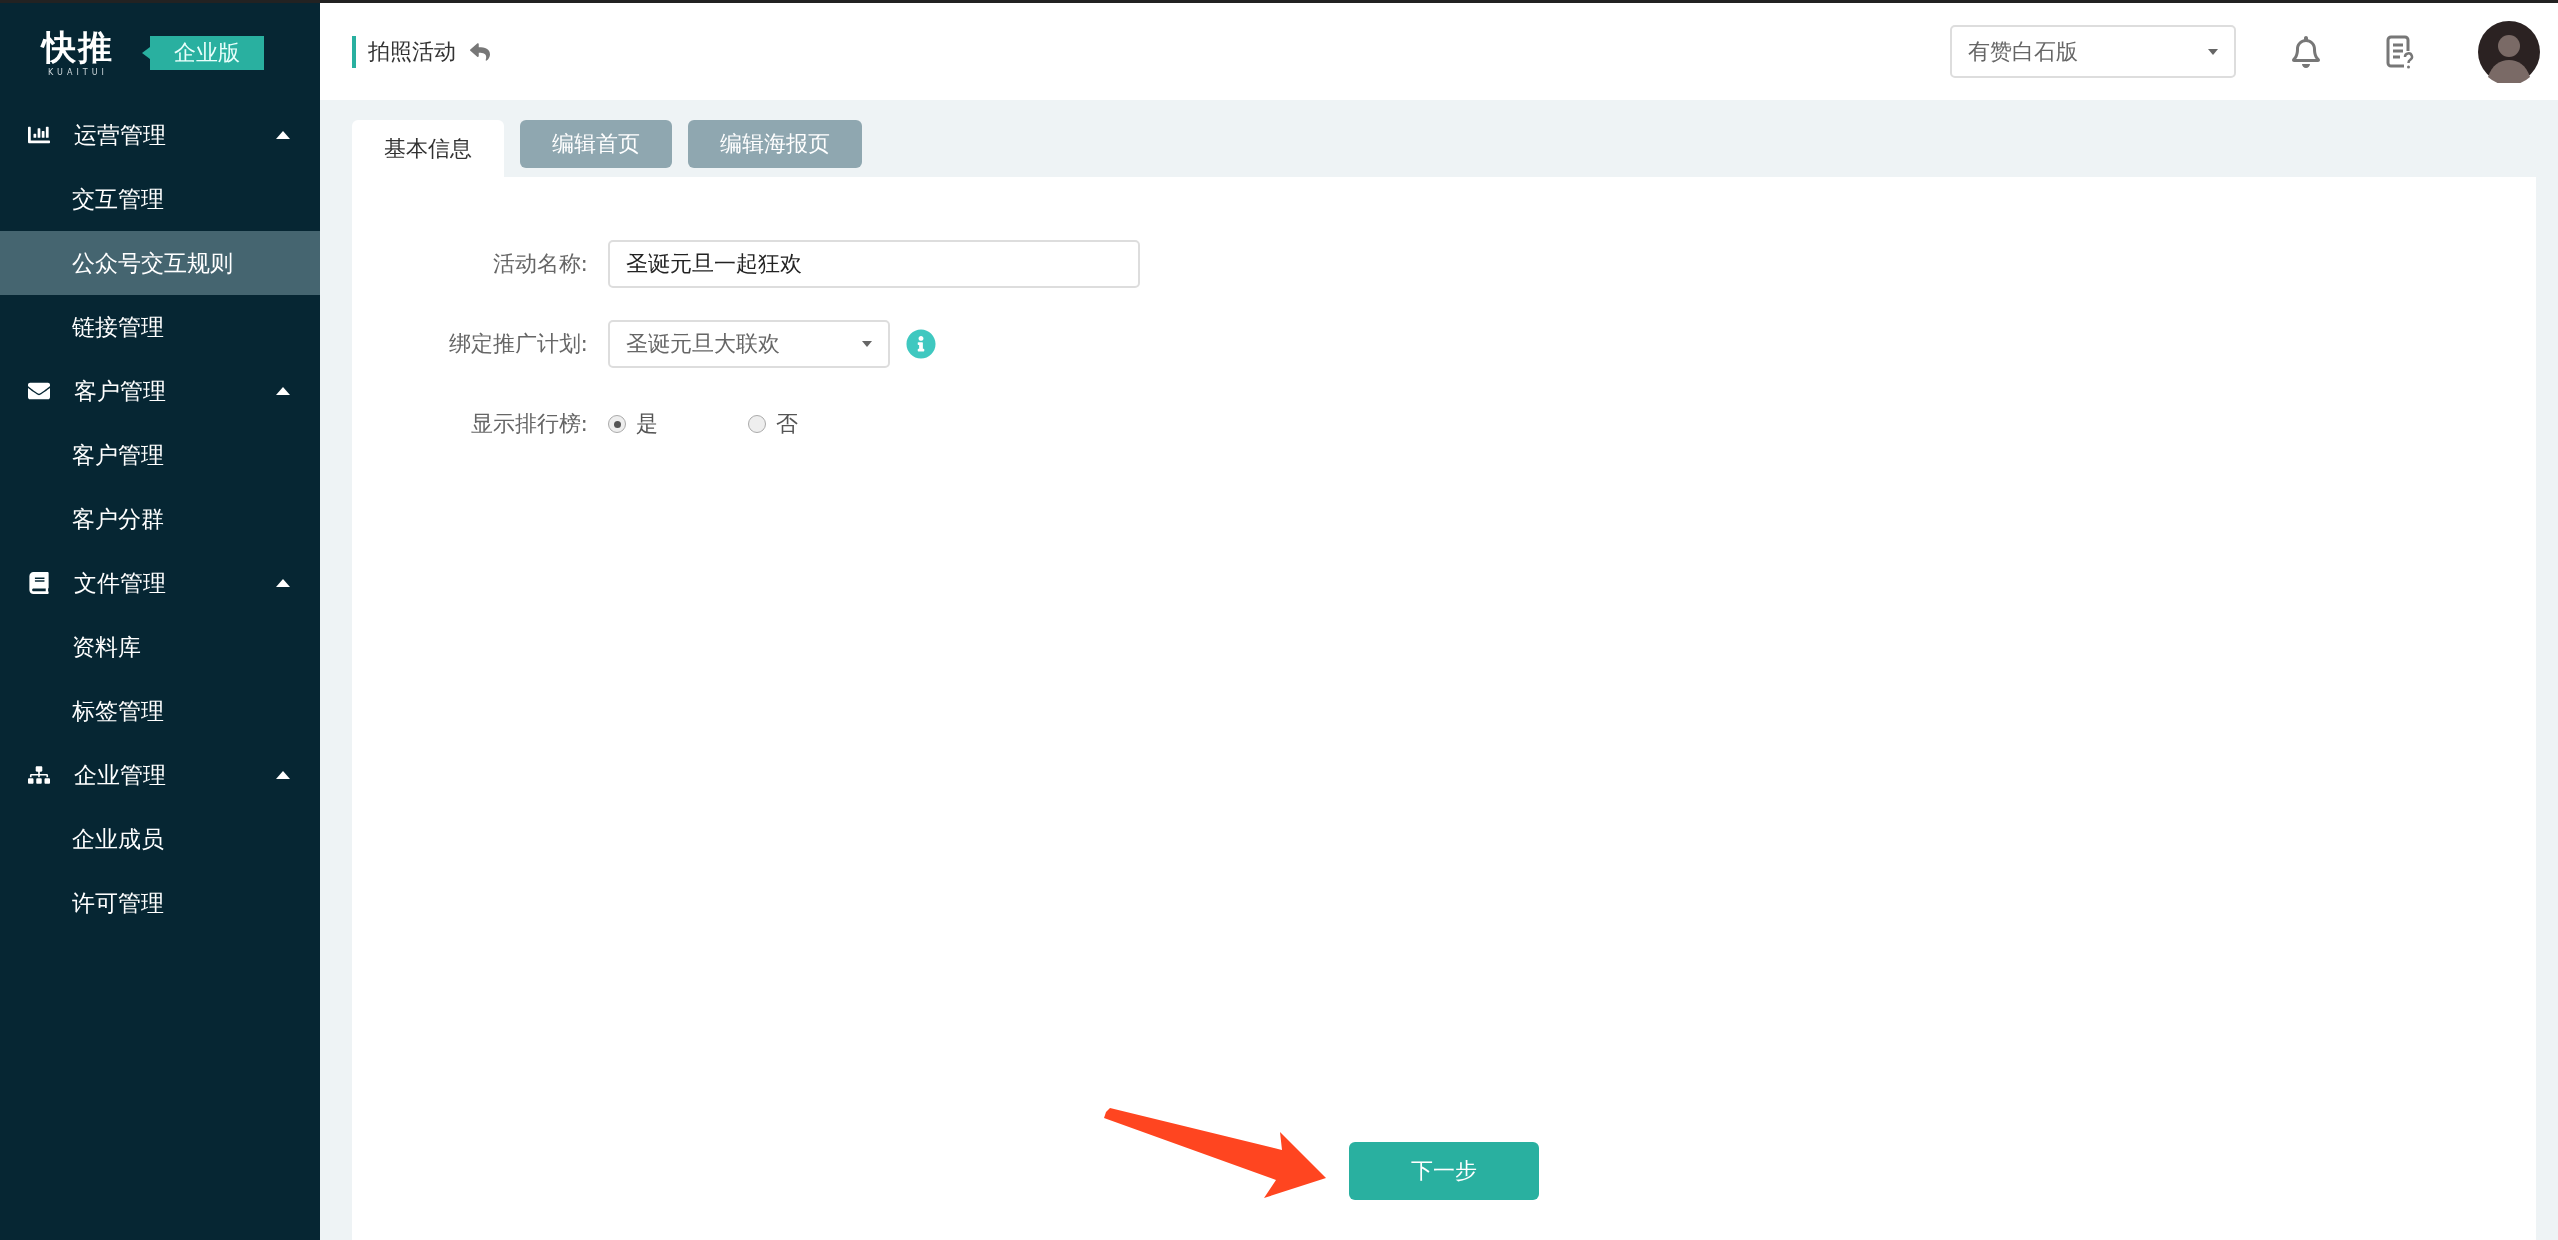 The image size is (2558, 1240). I want to click on sidebar-item: 链接管理, so click(160, 327).